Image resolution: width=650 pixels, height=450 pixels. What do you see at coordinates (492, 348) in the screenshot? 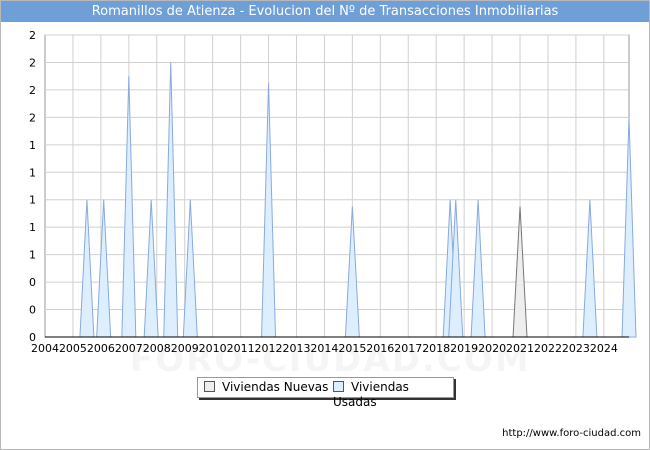
I see `x-tick-label: 2020` at bounding box center [492, 348].